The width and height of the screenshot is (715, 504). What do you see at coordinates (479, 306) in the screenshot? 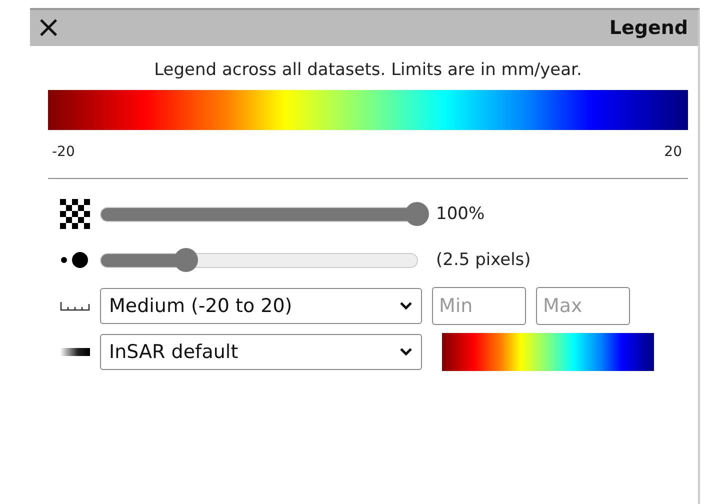
I see `min-field: Min` at bounding box center [479, 306].